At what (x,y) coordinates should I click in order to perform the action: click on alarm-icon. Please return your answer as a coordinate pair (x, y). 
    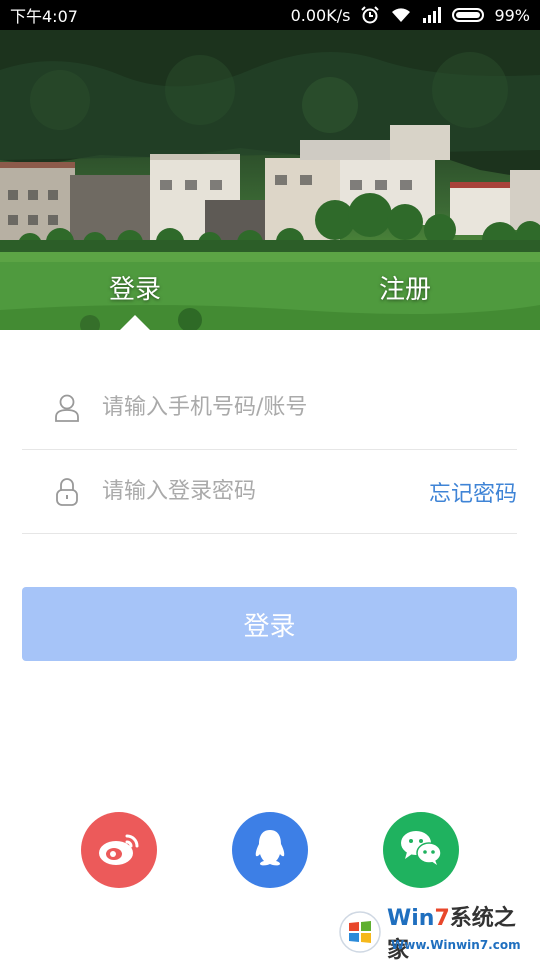
    Looking at the image, I should click on (370, 15).